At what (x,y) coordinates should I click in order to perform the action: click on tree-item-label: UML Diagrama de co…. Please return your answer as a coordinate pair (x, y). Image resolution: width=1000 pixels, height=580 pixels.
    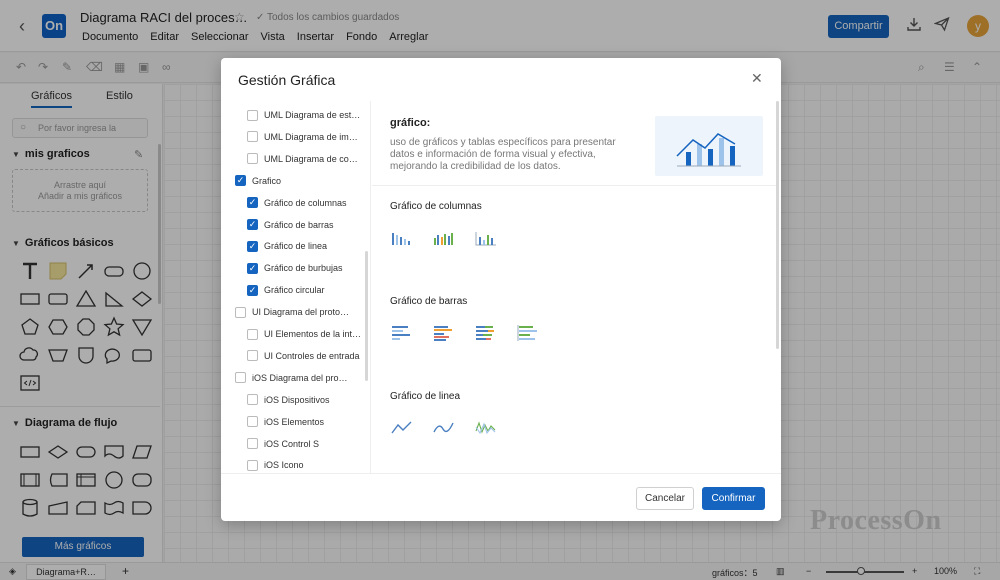
    Looking at the image, I should click on (311, 158).